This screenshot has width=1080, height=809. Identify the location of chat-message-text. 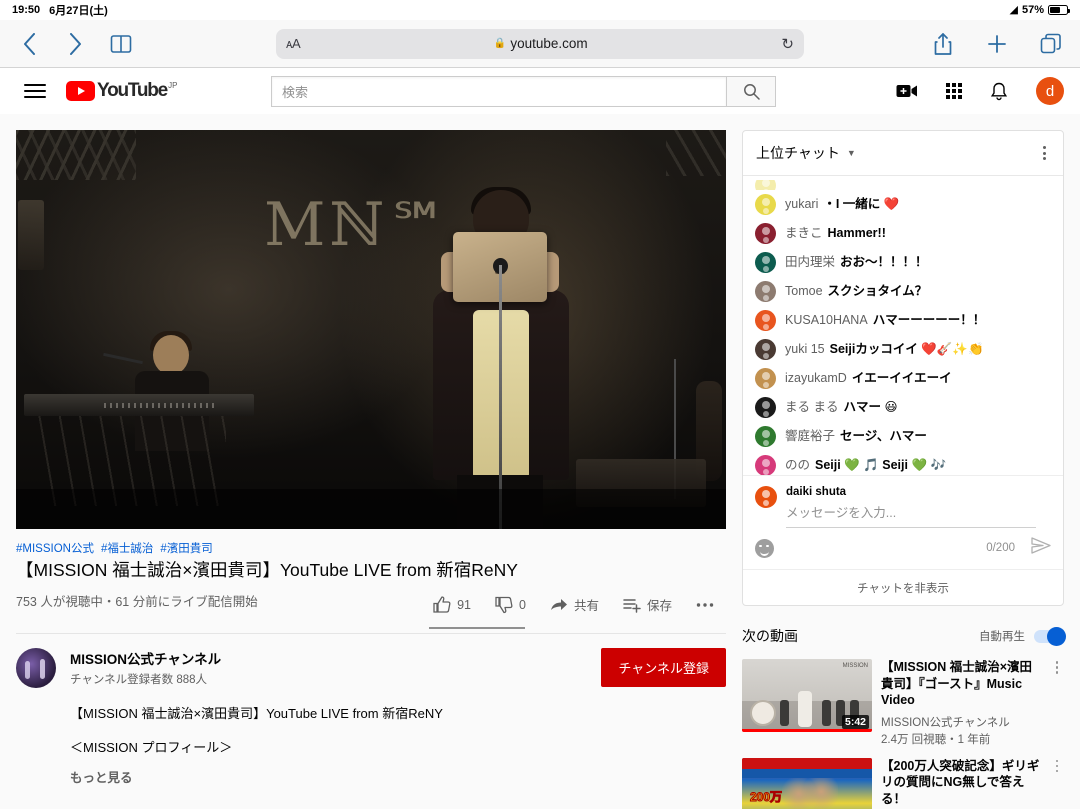
(787, 185).